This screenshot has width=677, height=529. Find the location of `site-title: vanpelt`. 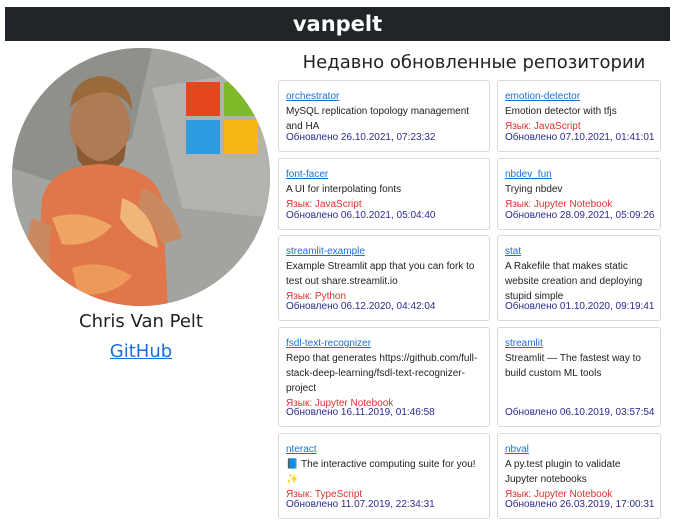

site-title: vanpelt is located at coordinates (337, 24).